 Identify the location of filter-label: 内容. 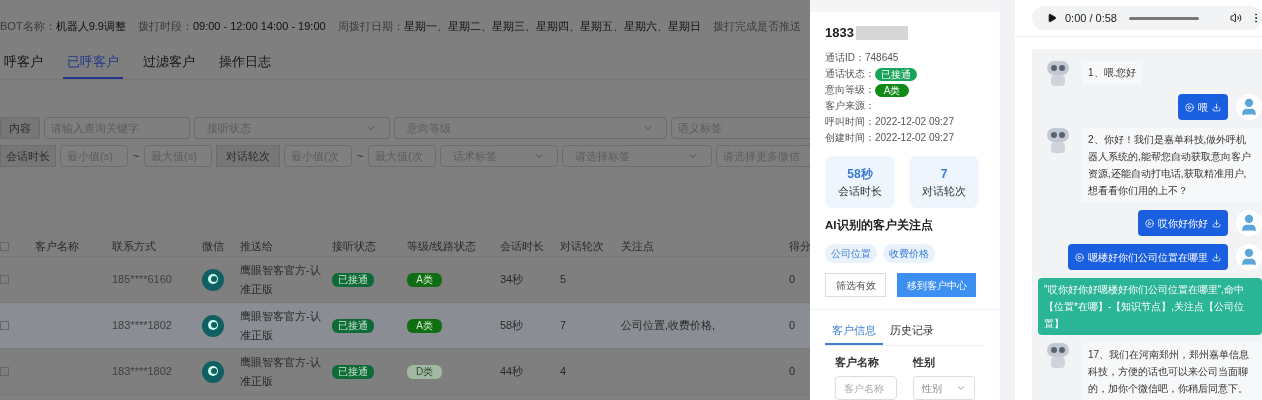
(20, 128).